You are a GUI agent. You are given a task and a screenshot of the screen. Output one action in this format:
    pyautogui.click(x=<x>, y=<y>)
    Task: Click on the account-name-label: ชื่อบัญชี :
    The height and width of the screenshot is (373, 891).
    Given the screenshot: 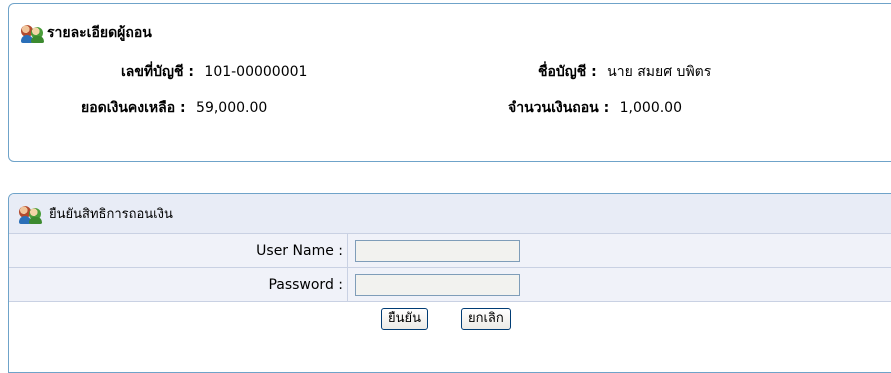 What is the action you would take?
    pyautogui.click(x=567, y=72)
    